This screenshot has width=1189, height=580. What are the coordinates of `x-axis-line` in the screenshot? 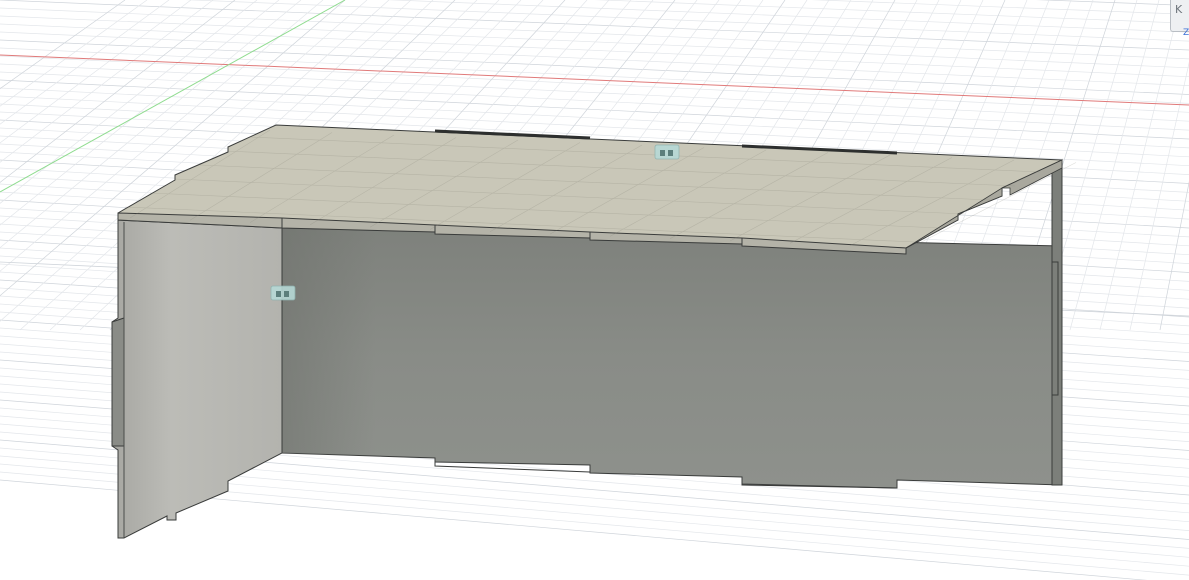 It's located at (594, 80).